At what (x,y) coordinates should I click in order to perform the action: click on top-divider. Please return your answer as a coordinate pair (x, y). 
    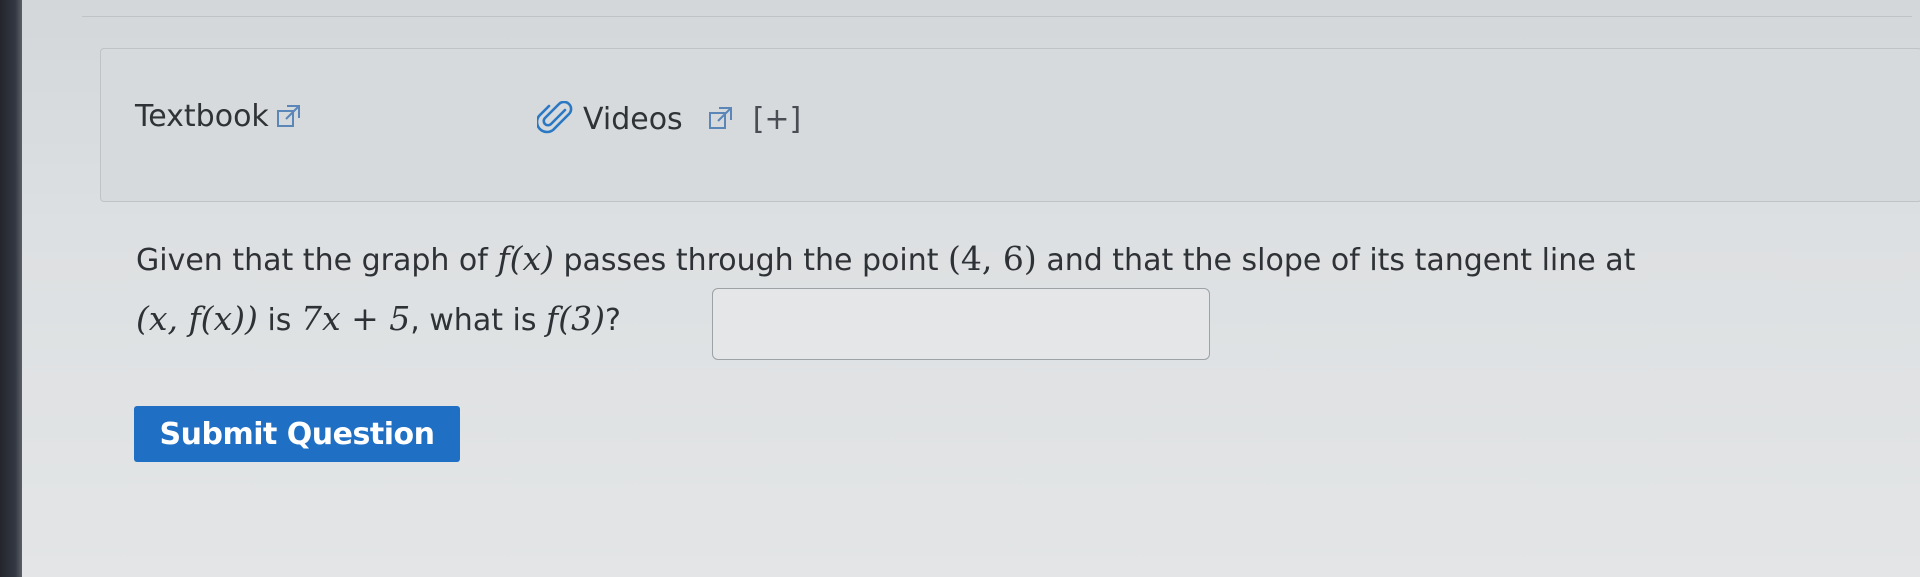
    Looking at the image, I should click on (997, 16).